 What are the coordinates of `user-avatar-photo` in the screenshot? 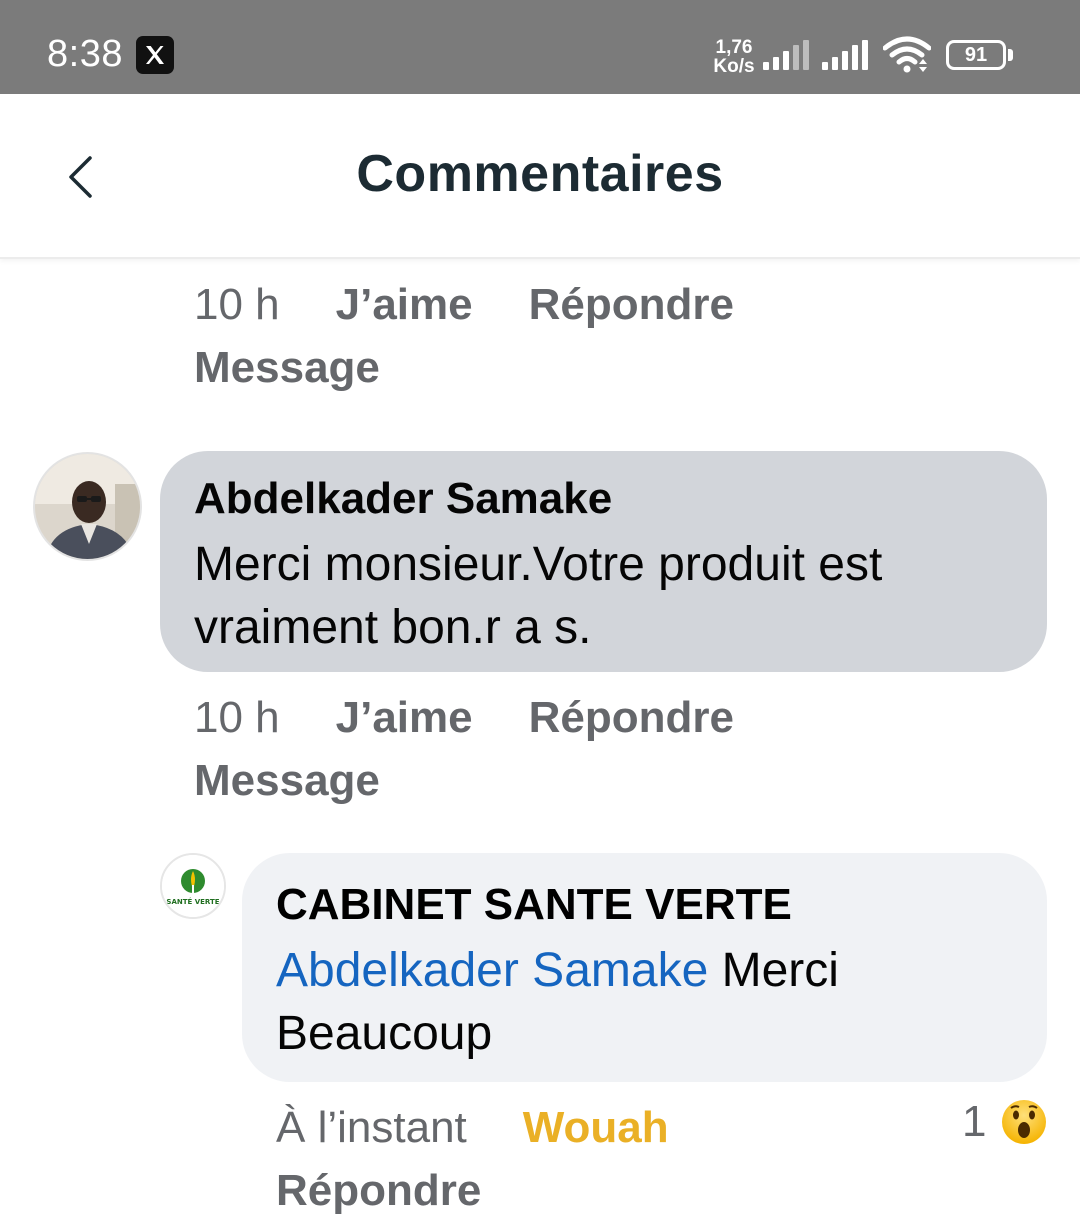 It's located at (87, 506).